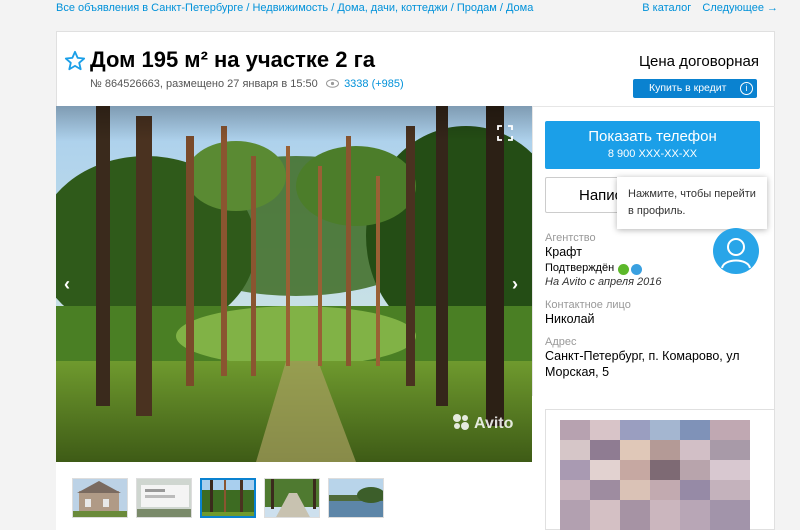  I want to click on member-since: На Avito с апреля 2016, so click(603, 282).